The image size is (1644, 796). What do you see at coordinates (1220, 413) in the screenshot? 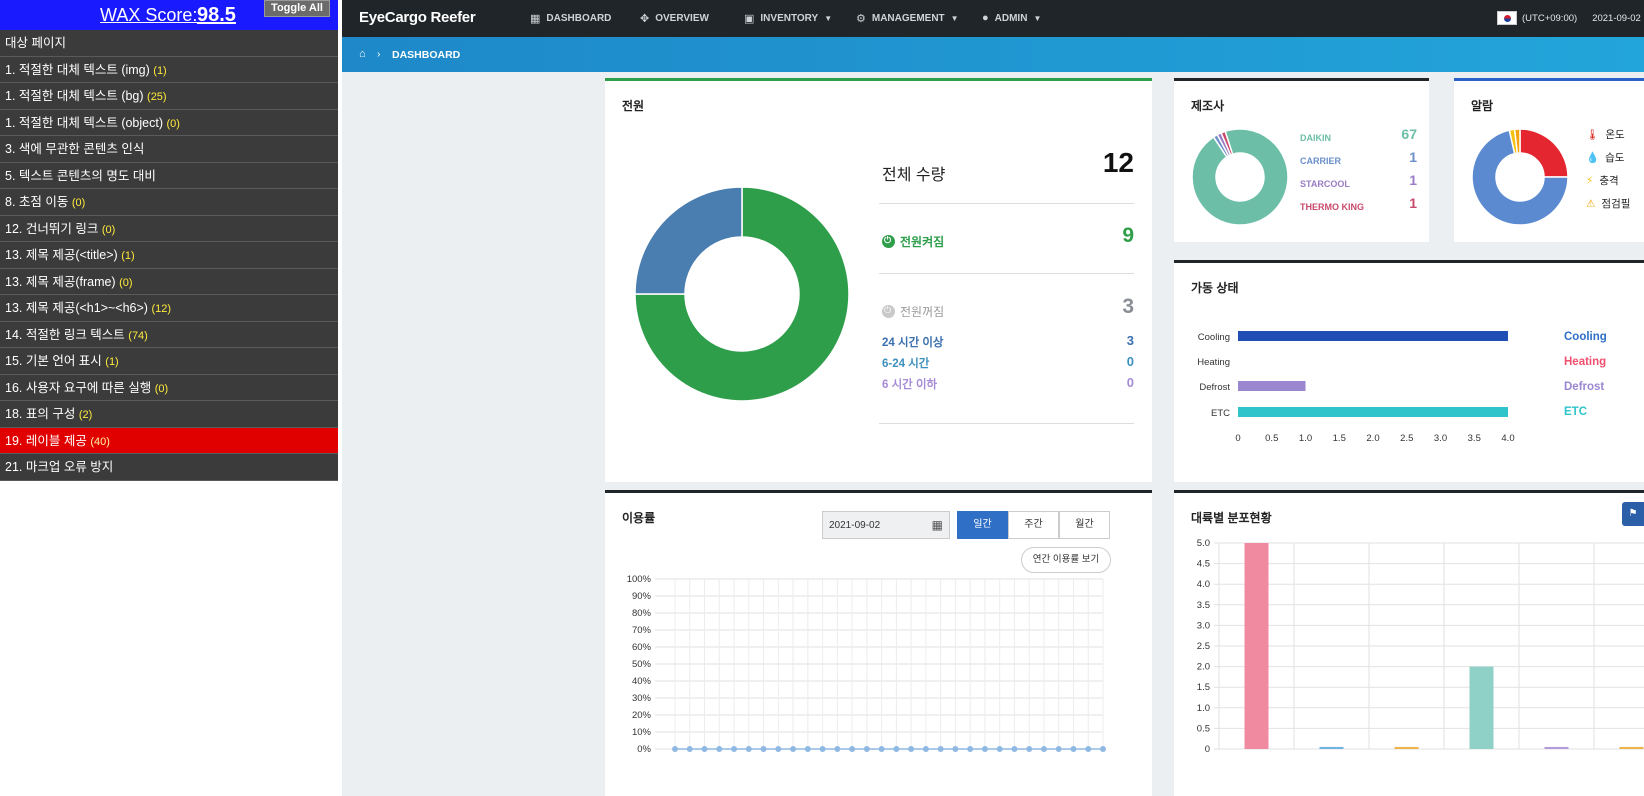
I see `category-label: ETC` at bounding box center [1220, 413].